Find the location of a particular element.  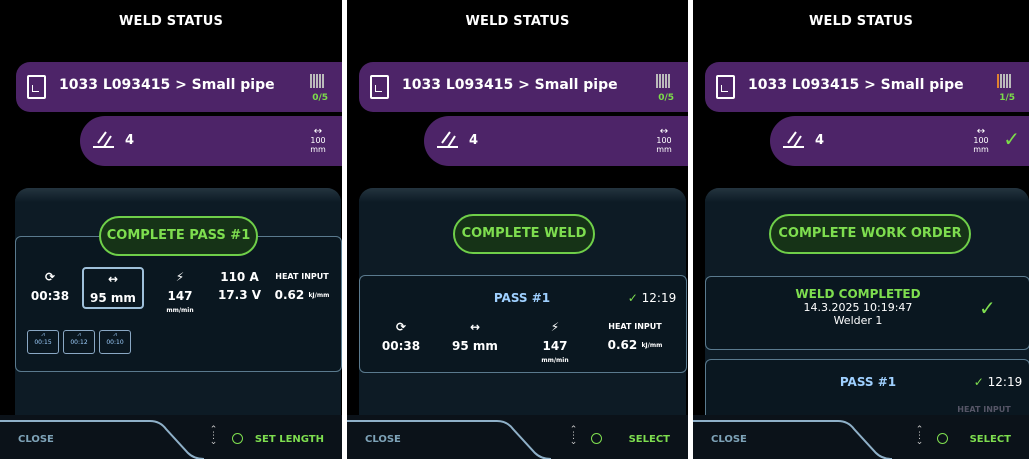

history-pass-2: ⩘ 00:12 is located at coordinates (79, 342).